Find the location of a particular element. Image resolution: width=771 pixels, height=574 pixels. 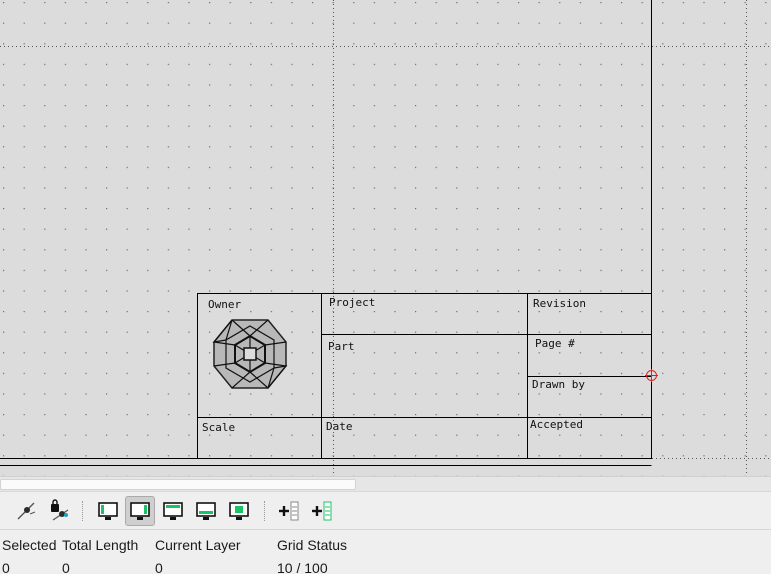

view-screen-icon is located at coordinates (108, 511).